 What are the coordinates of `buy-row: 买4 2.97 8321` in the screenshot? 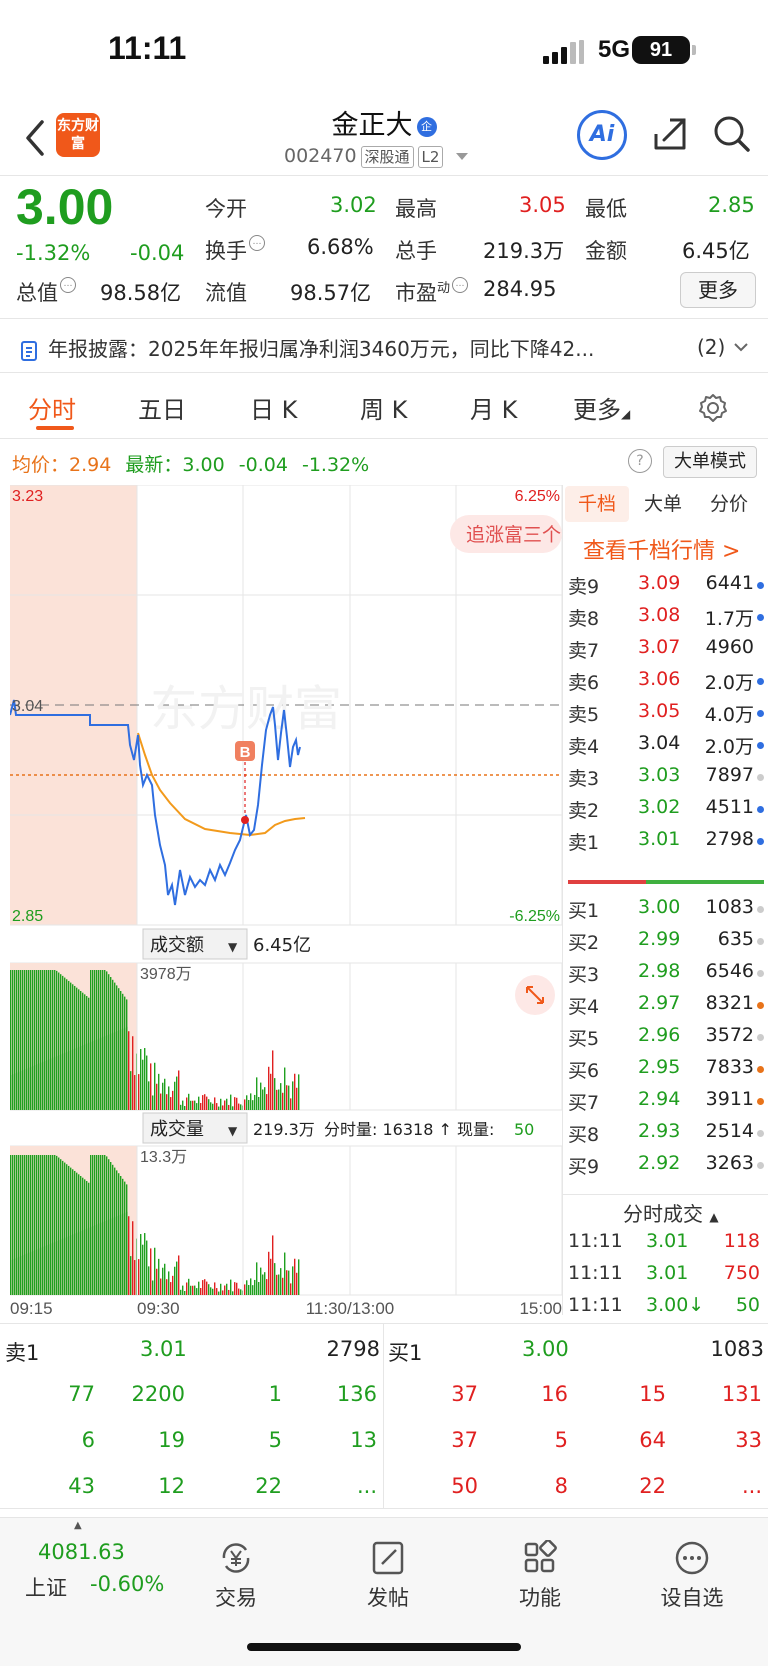 It's located at (666, 1009).